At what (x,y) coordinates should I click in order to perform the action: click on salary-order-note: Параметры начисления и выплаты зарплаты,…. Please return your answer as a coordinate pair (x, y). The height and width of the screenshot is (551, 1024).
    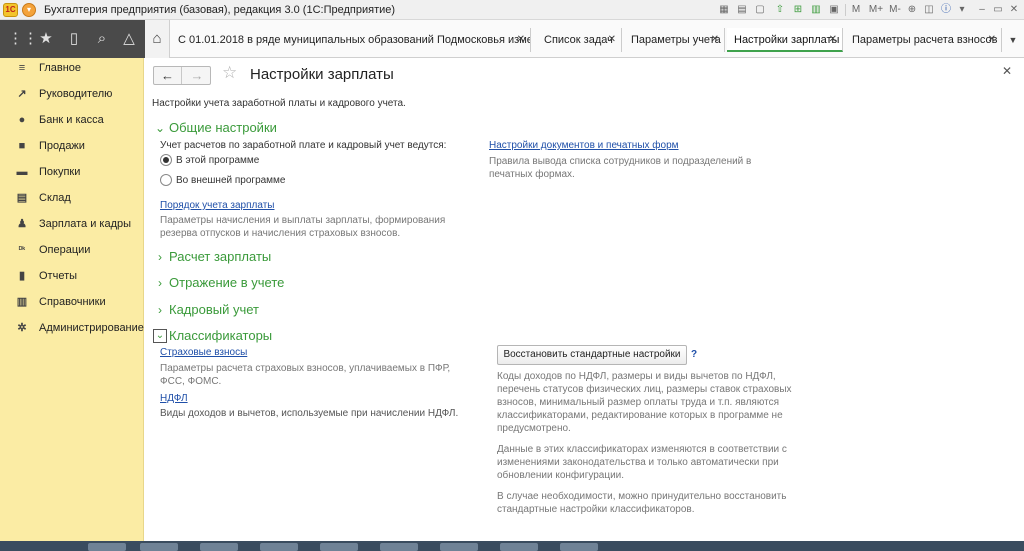
    Looking at the image, I should click on (302, 227).